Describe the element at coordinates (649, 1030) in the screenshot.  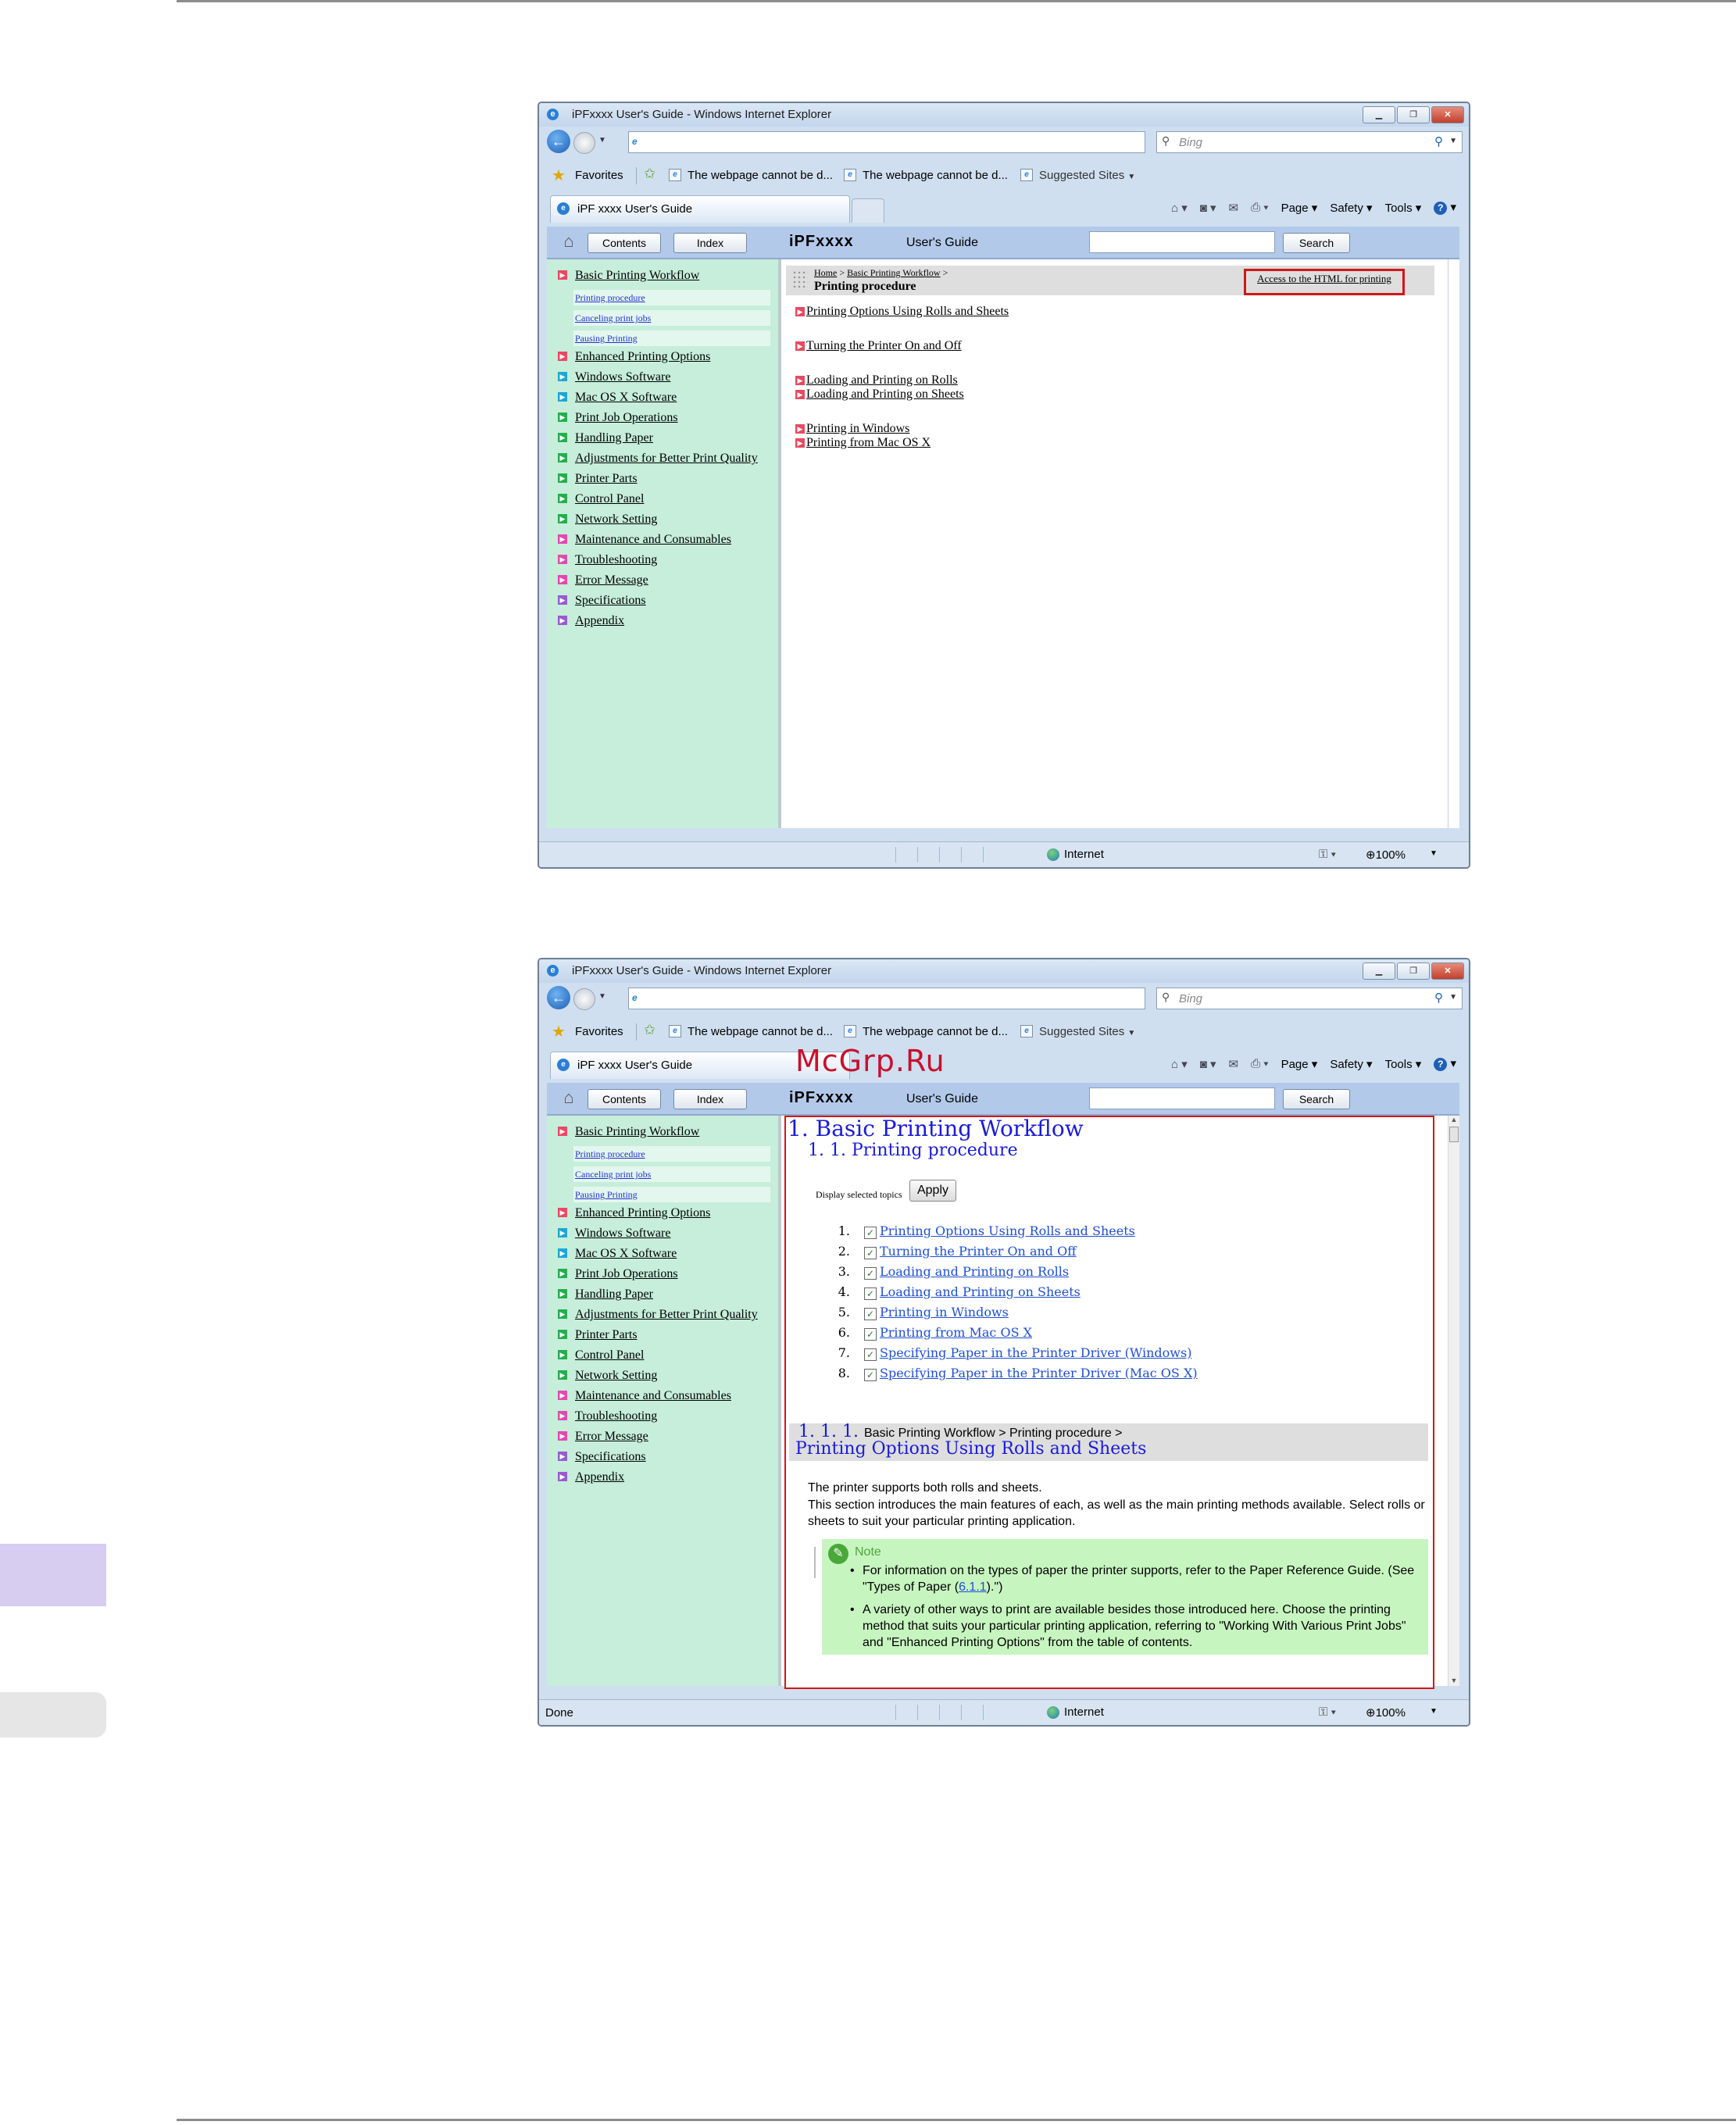
I see `add-favorites-icon: ✩` at that location.